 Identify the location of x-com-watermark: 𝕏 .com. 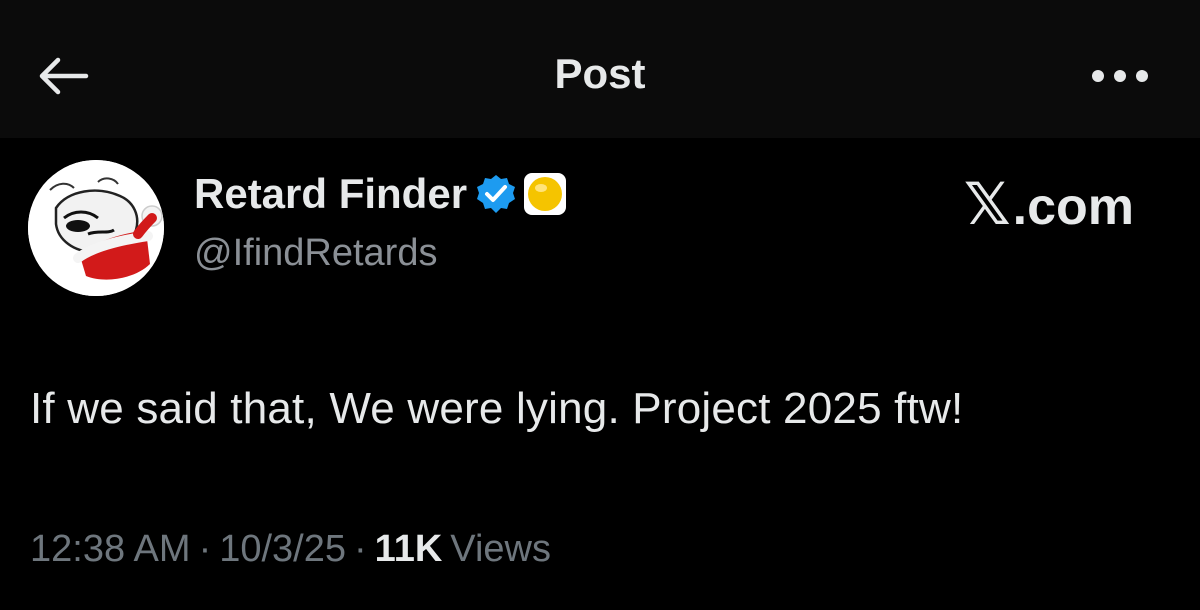
(1049, 204).